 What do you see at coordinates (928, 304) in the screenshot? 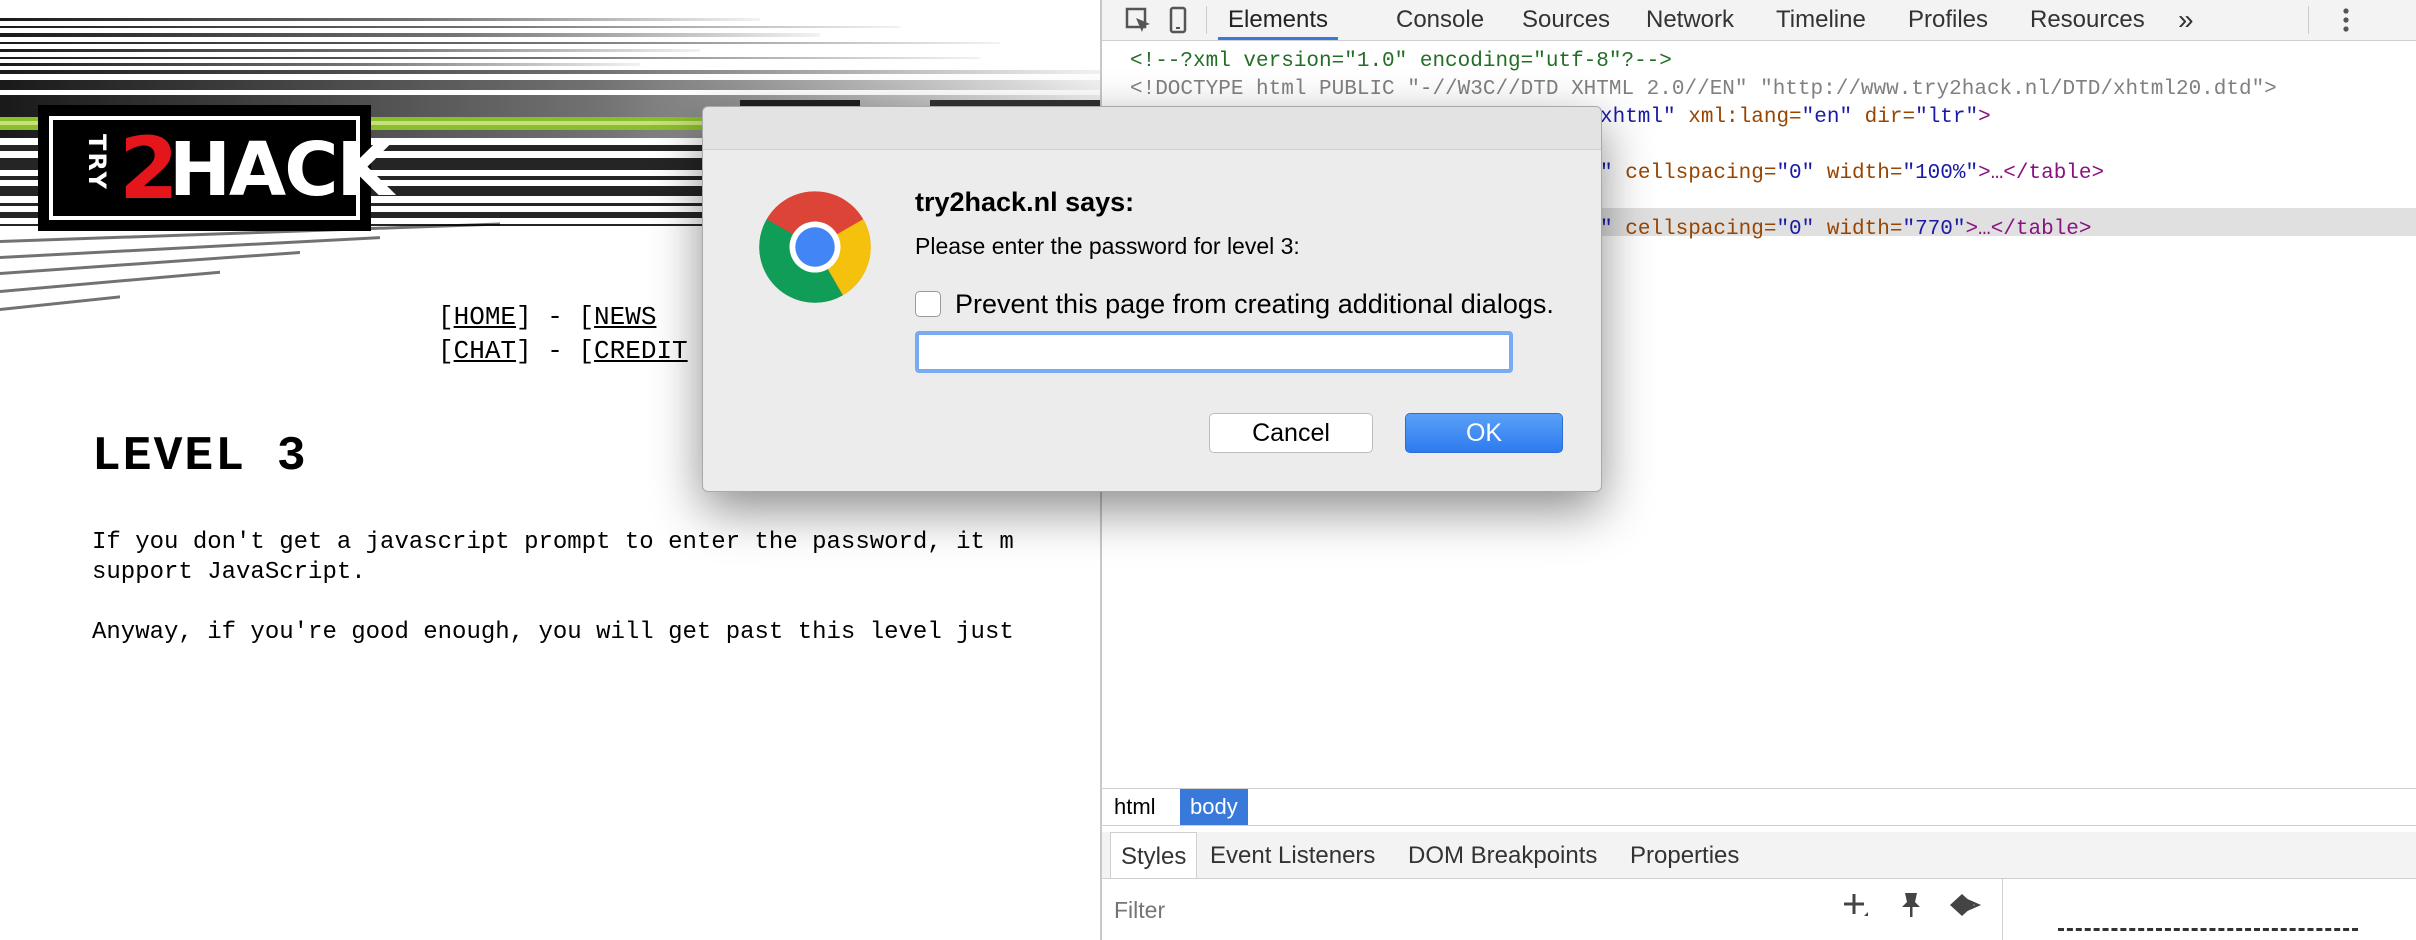
I see `prevent-dialogs-checkbox` at bounding box center [928, 304].